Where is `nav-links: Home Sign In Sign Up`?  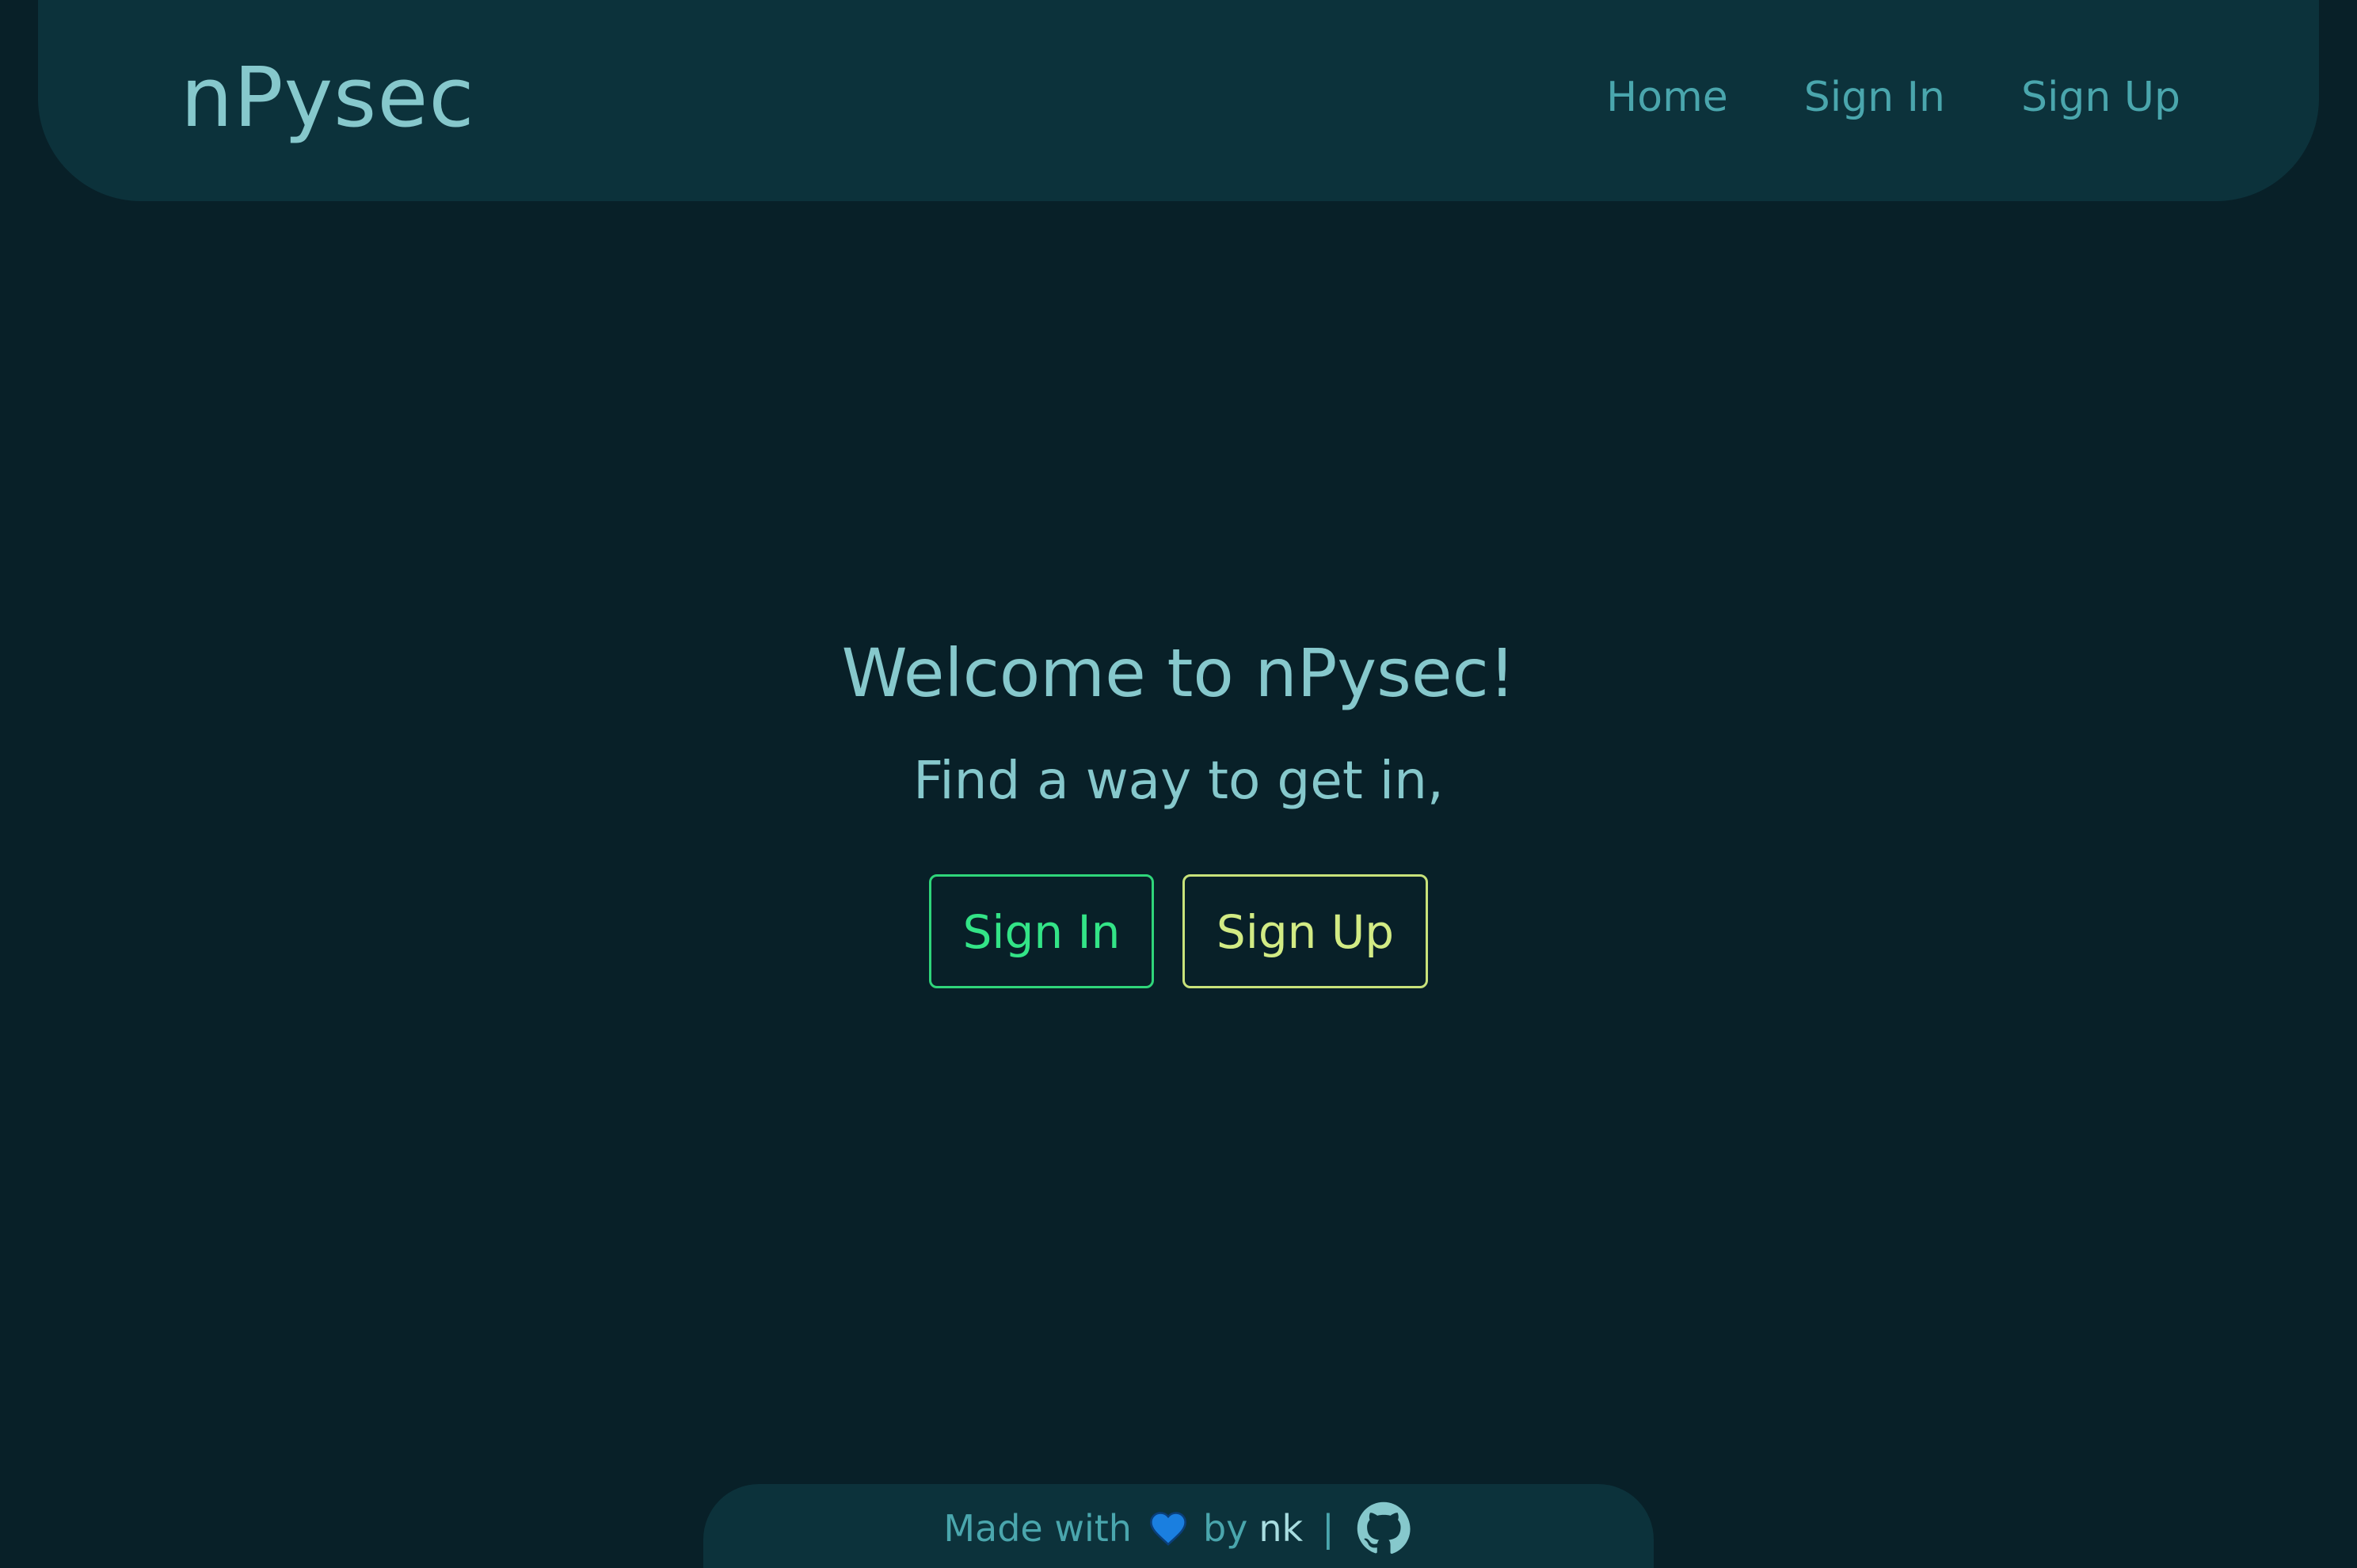 nav-links: Home Sign In Sign Up is located at coordinates (1893, 97).